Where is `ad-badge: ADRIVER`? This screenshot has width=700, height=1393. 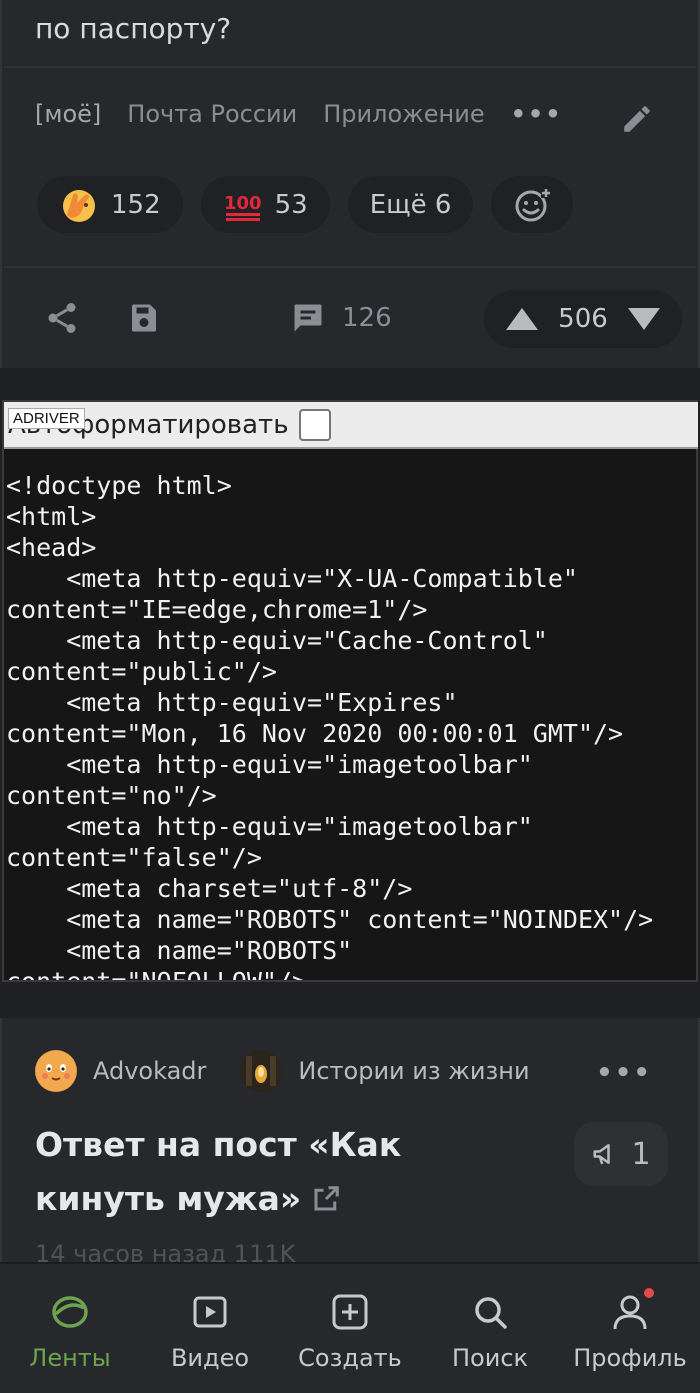
ad-badge: ADRIVER is located at coordinates (46, 418).